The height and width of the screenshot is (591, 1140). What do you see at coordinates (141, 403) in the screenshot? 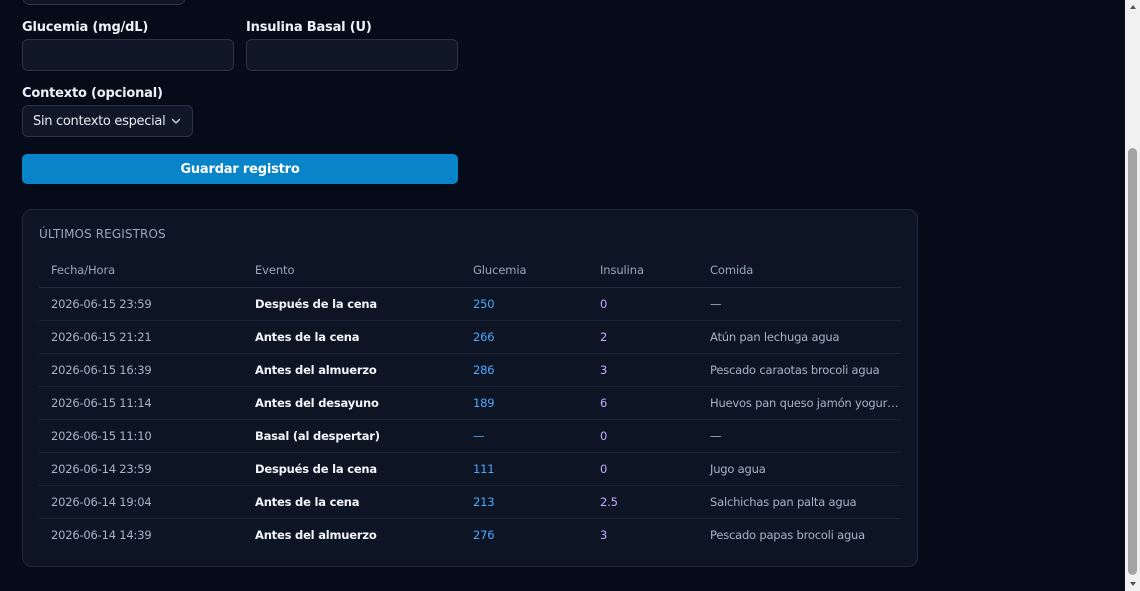
I see `cell-datetime: 2026-06-15 11:14` at bounding box center [141, 403].